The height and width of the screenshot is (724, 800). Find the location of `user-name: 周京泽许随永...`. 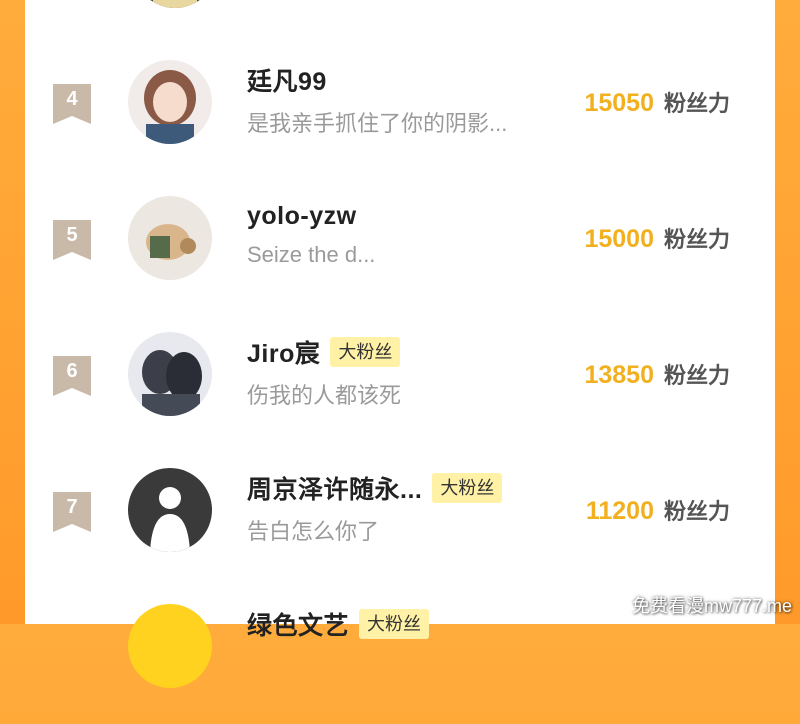

user-name: 周京泽许随永... is located at coordinates (334, 488).